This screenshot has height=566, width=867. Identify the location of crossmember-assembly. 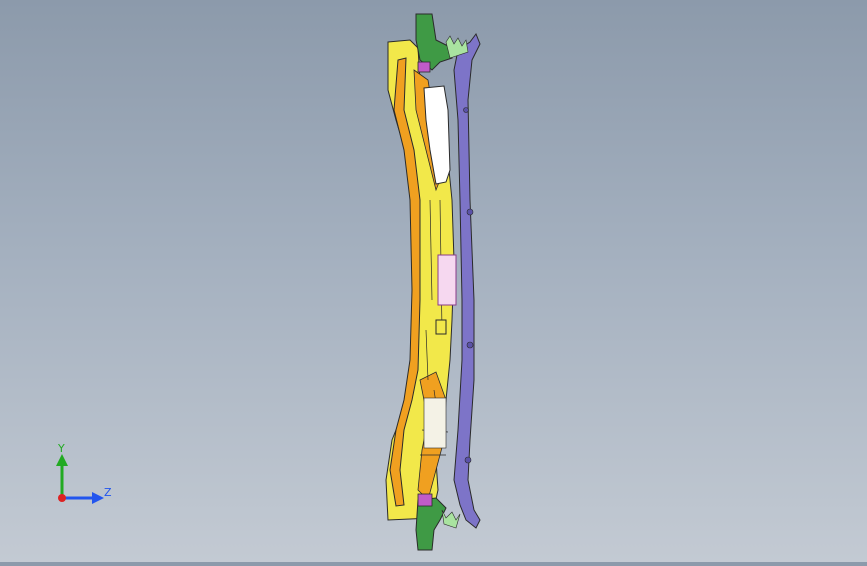
(421, 280).